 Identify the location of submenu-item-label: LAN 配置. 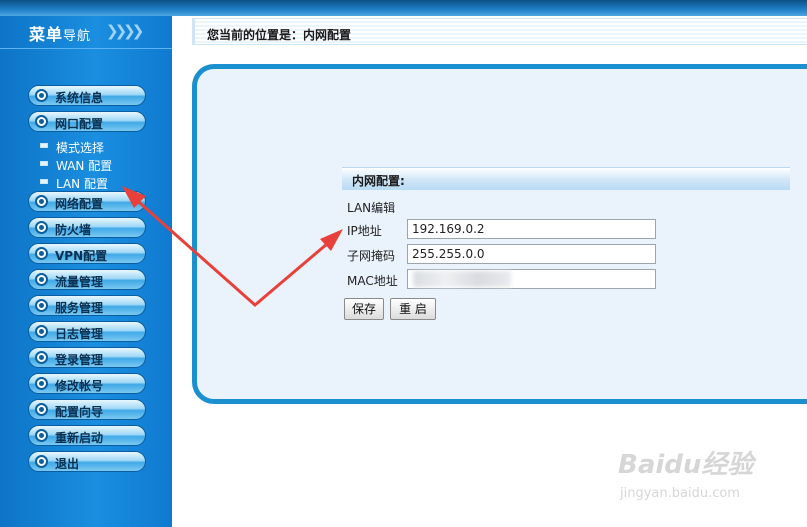
(82, 184).